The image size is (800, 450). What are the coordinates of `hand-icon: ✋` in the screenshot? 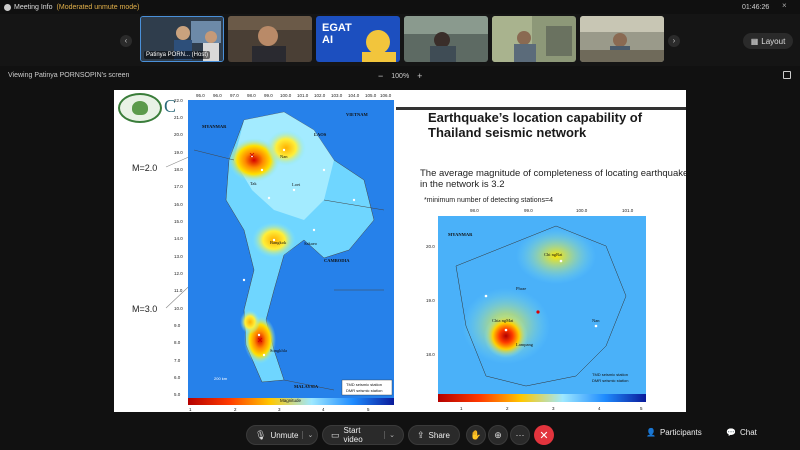 It's located at (476, 434).